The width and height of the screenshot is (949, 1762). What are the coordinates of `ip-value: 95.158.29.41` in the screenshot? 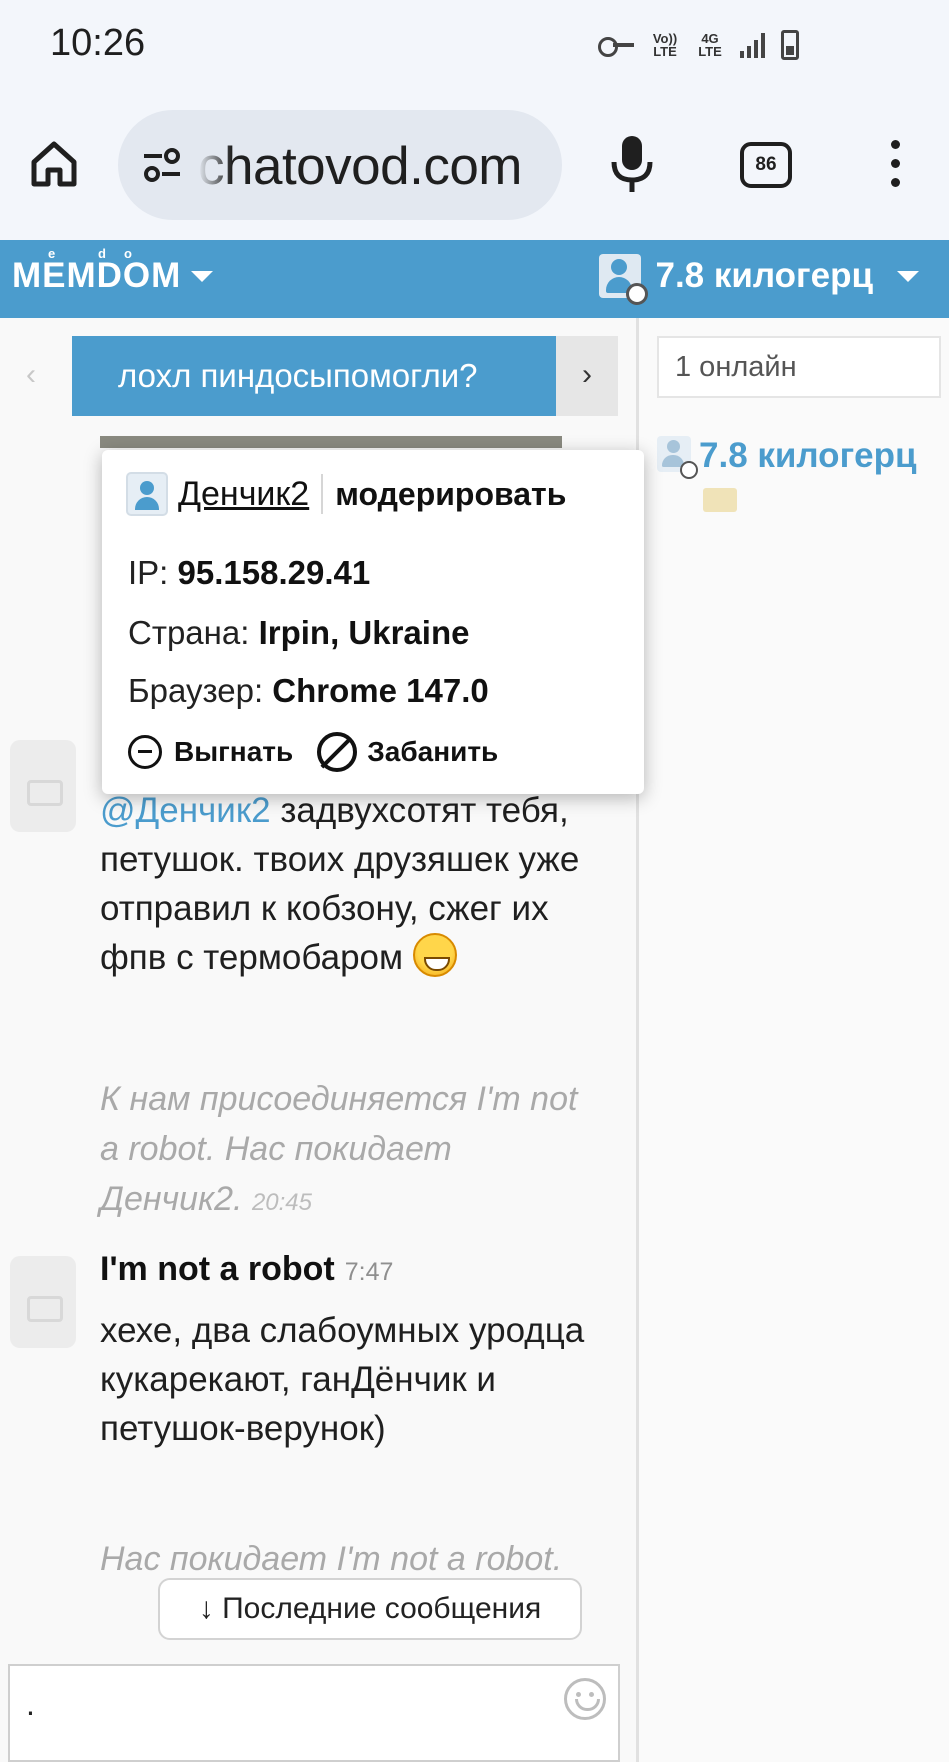 It's located at (274, 572).